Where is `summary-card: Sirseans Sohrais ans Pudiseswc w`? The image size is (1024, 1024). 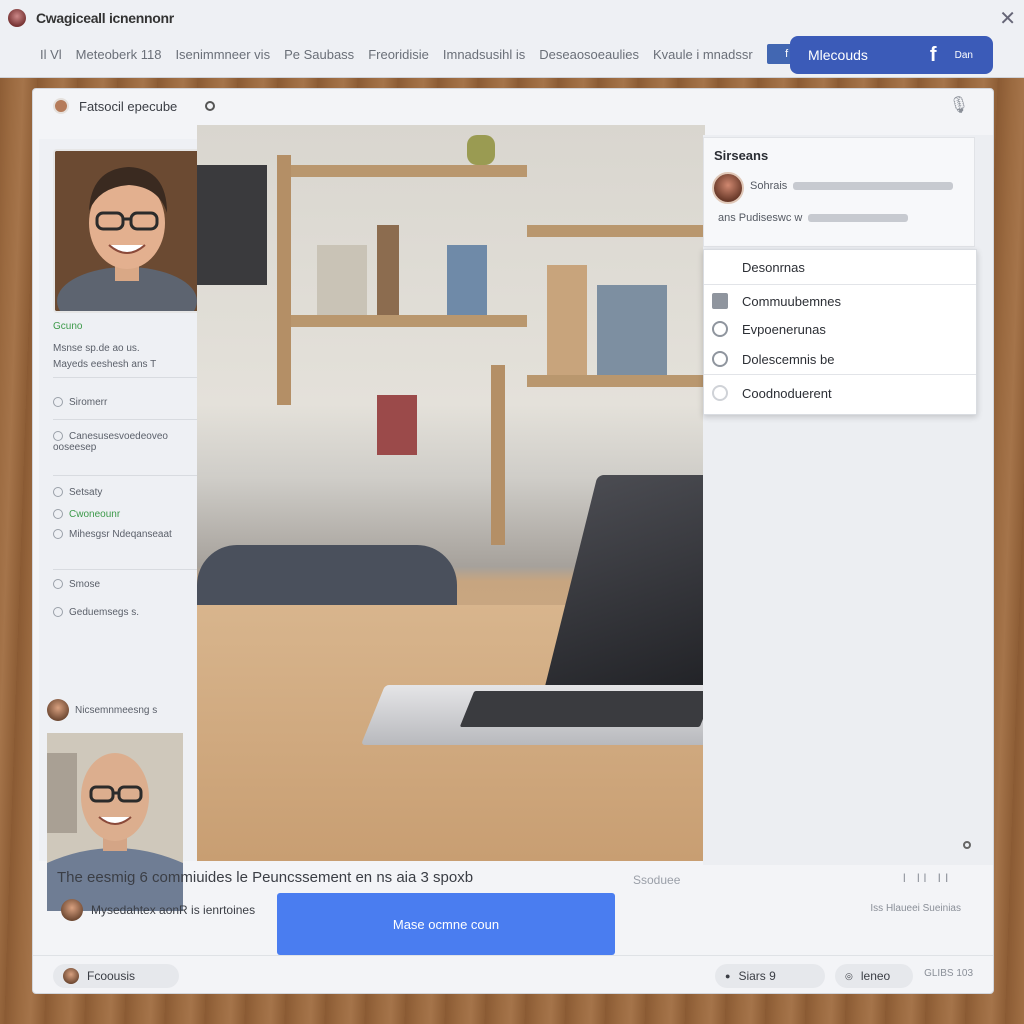 summary-card: Sirseans Sohrais ans Pudiseswc w is located at coordinates (839, 192).